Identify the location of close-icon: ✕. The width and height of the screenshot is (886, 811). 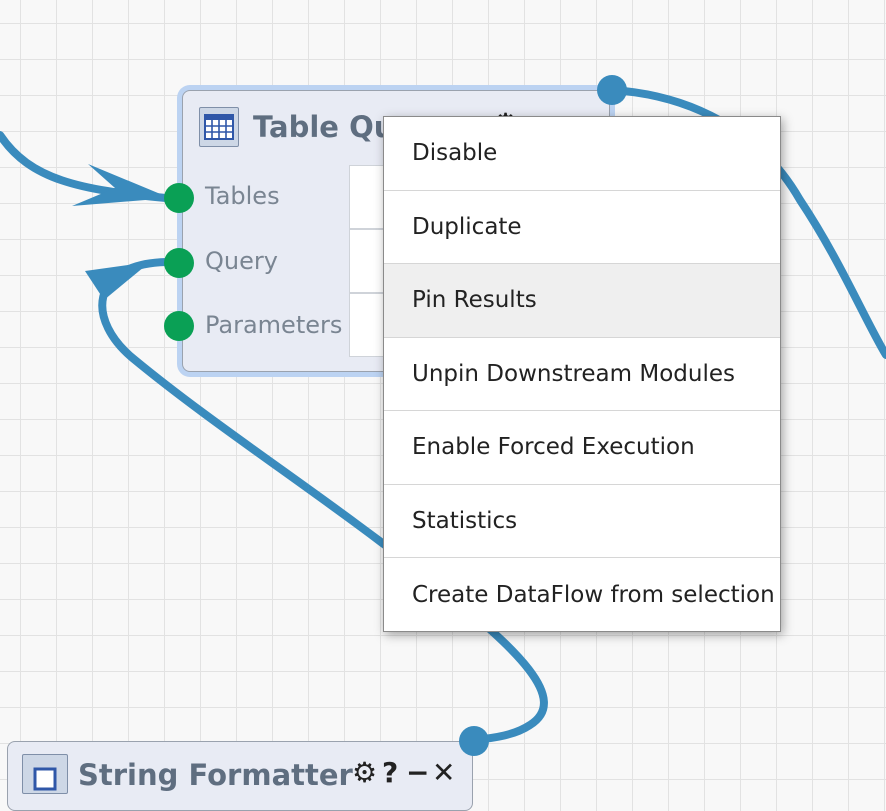
(443, 772).